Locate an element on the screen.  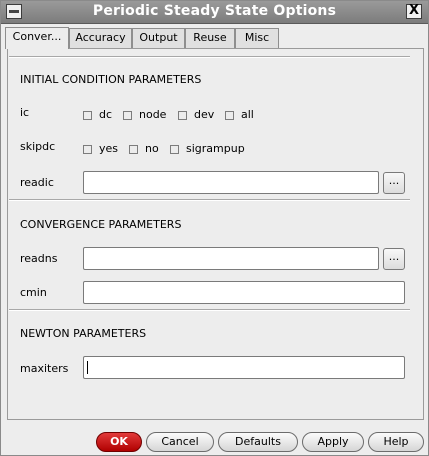
skipdc-sigrampup-checkbox is located at coordinates (174, 149).